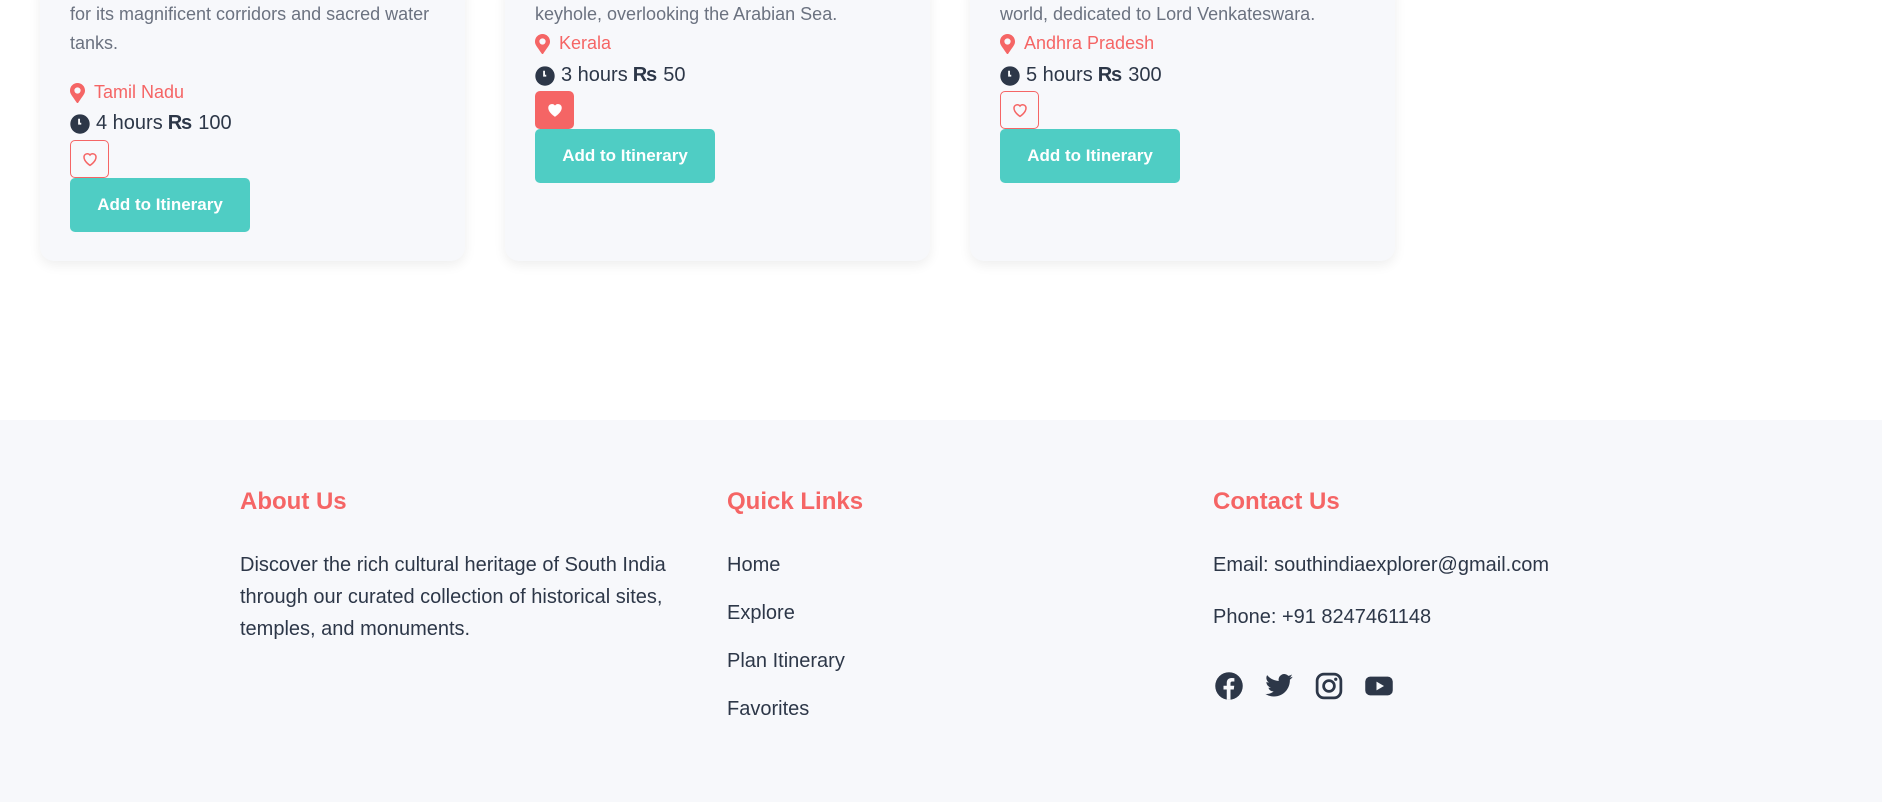 This screenshot has height=802, width=1882. I want to click on card-meta: 4 hours ₨ 100, so click(151, 123).